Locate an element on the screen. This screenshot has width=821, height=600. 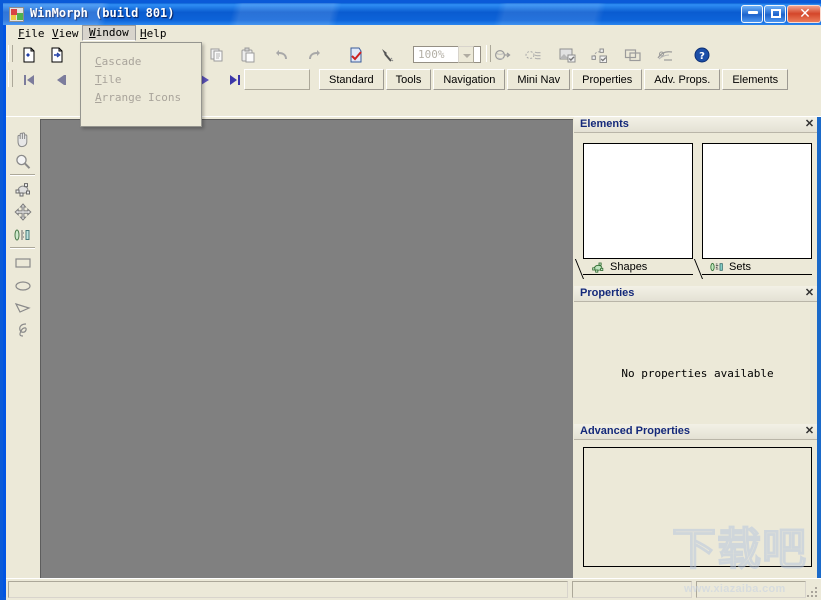
elements-tab-shapes-label: Shapes is located at coordinates (629, 267).